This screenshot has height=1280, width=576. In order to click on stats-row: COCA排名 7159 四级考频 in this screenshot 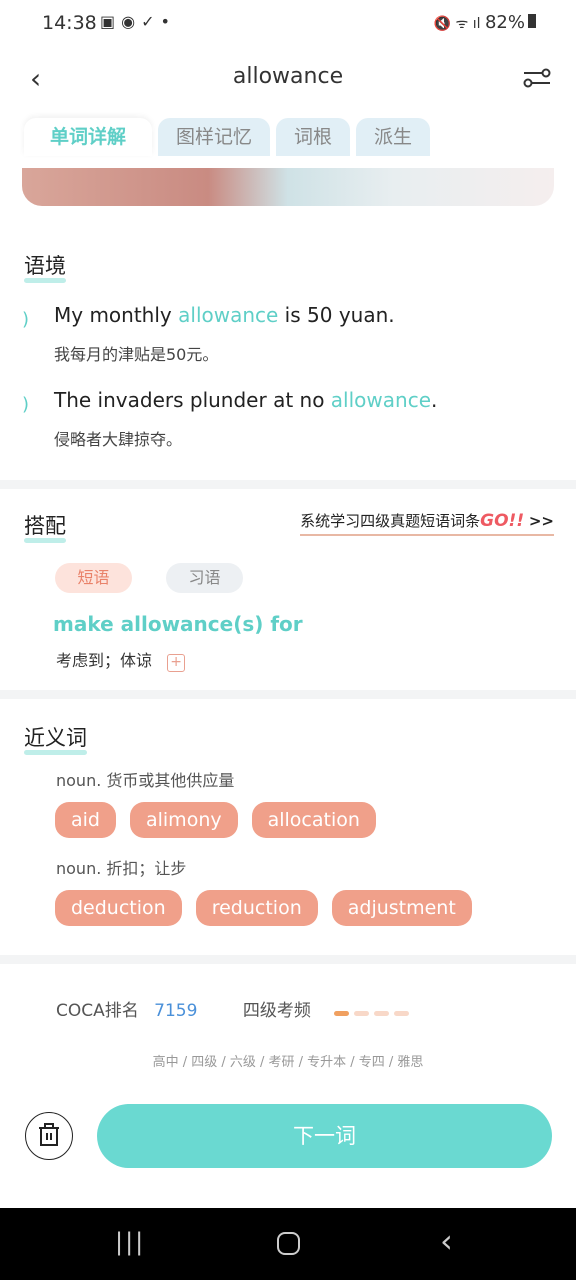, I will do `click(235, 1008)`.